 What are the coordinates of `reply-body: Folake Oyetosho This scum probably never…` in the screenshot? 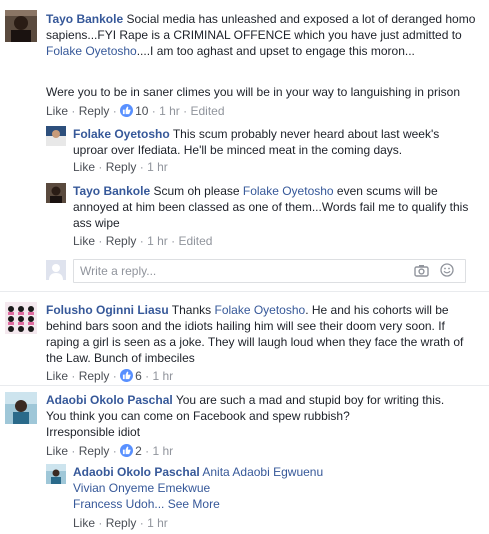 It's located at (273, 142).